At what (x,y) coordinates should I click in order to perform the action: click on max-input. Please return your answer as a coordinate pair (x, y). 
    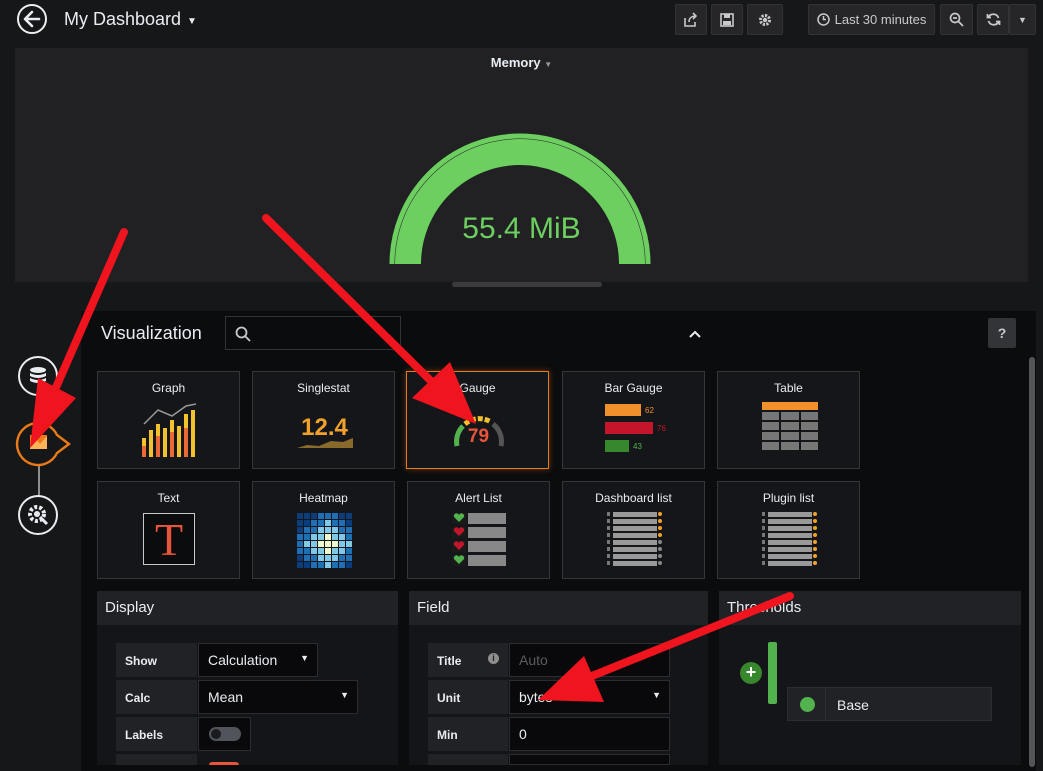
    Looking at the image, I should click on (589, 759).